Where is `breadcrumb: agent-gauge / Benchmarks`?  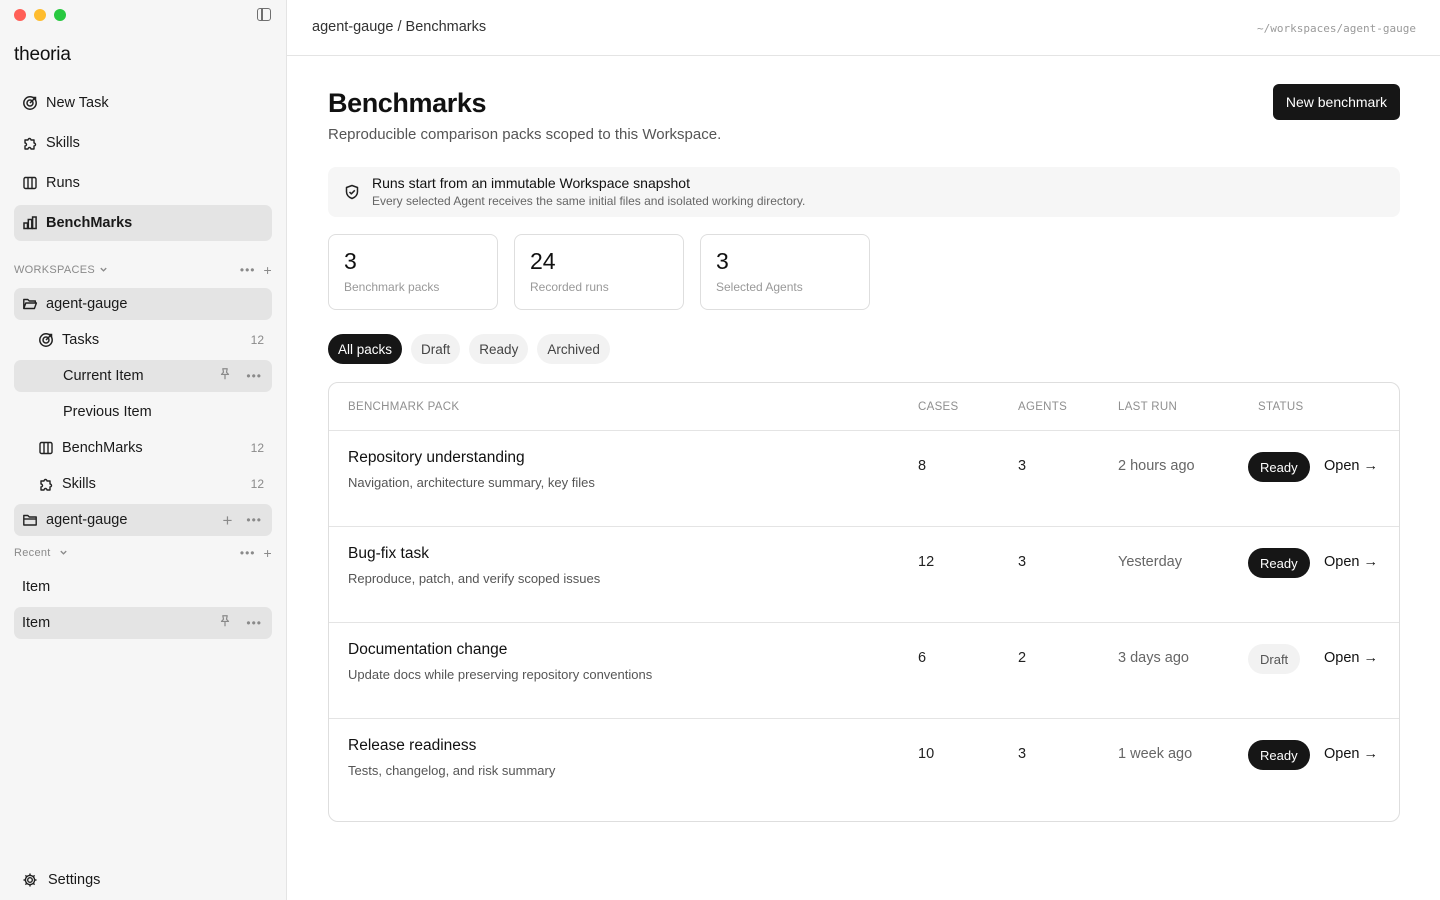 breadcrumb: agent-gauge / Benchmarks is located at coordinates (399, 27).